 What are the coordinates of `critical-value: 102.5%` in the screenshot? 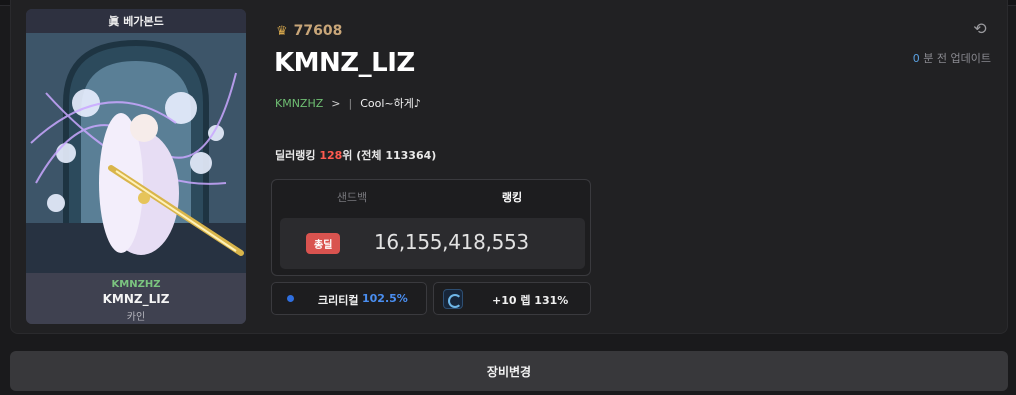 It's located at (385, 298).